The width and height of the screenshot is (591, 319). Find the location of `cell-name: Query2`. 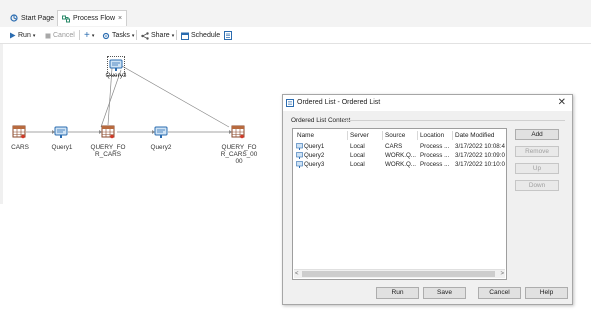

cell-name: Query2 is located at coordinates (314, 155).